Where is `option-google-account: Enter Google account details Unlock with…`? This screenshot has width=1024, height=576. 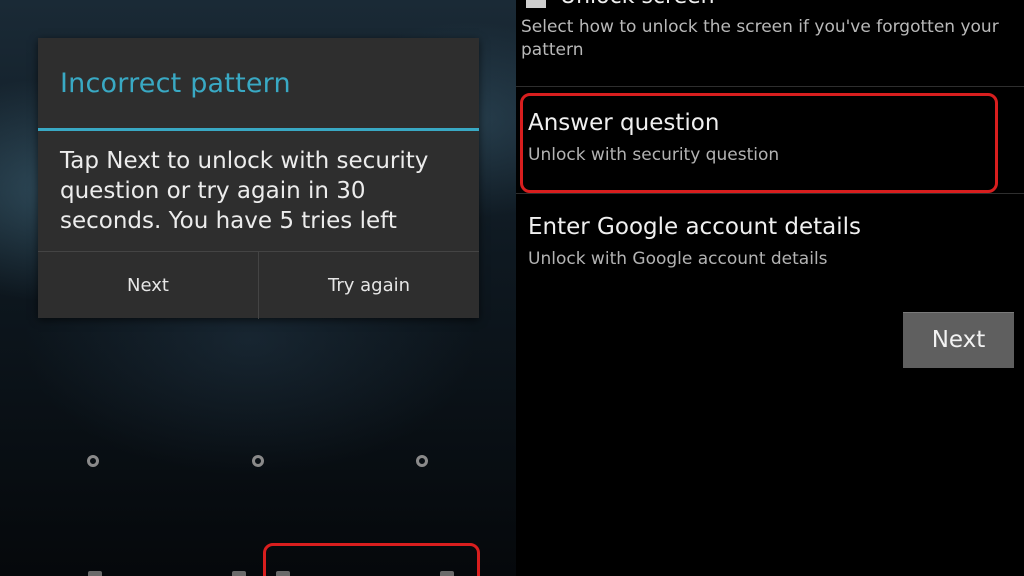
option-google-account: Enter Google account details Unlock with… is located at coordinates (770, 244).